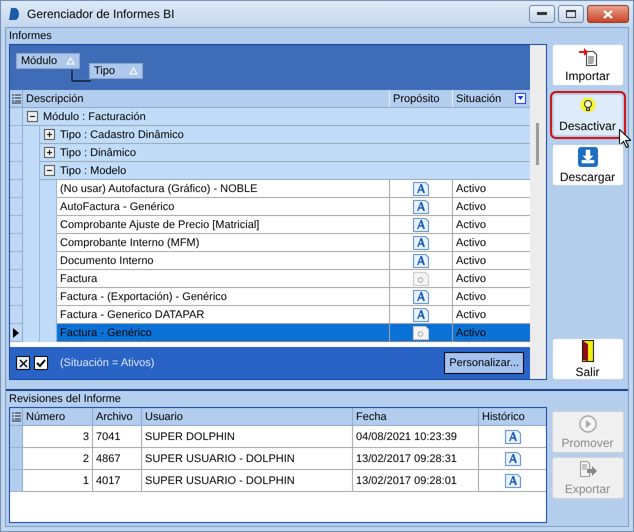 This screenshot has width=634, height=532. What do you see at coordinates (223, 279) in the screenshot?
I see `table-cell: Factura` at bounding box center [223, 279].